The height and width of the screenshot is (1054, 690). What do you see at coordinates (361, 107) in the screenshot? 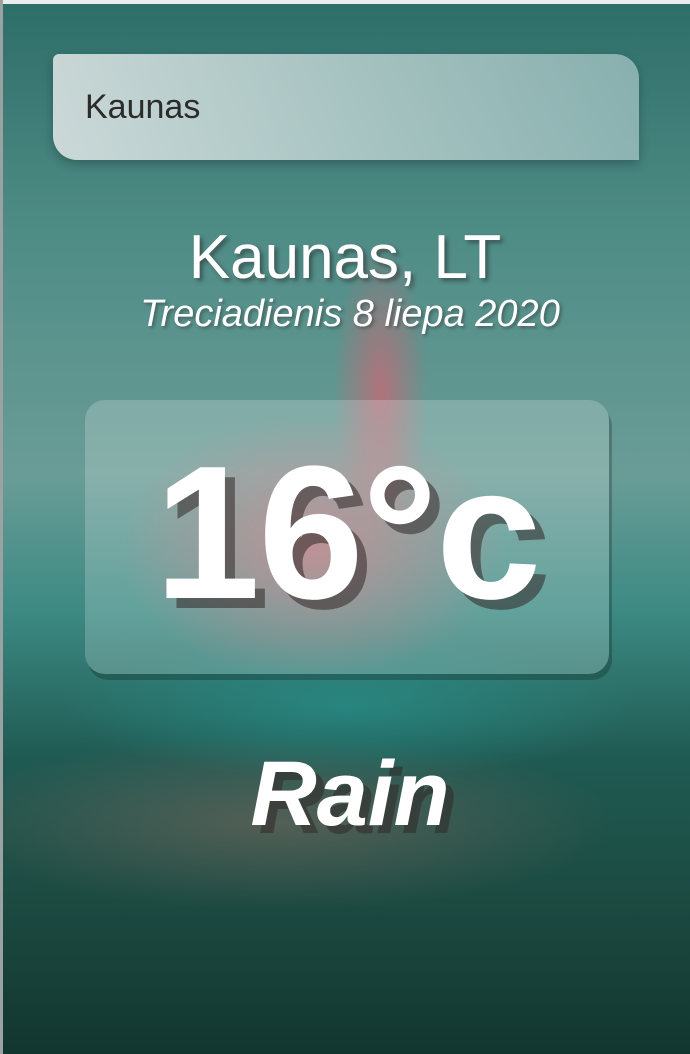
I see `search-input` at bounding box center [361, 107].